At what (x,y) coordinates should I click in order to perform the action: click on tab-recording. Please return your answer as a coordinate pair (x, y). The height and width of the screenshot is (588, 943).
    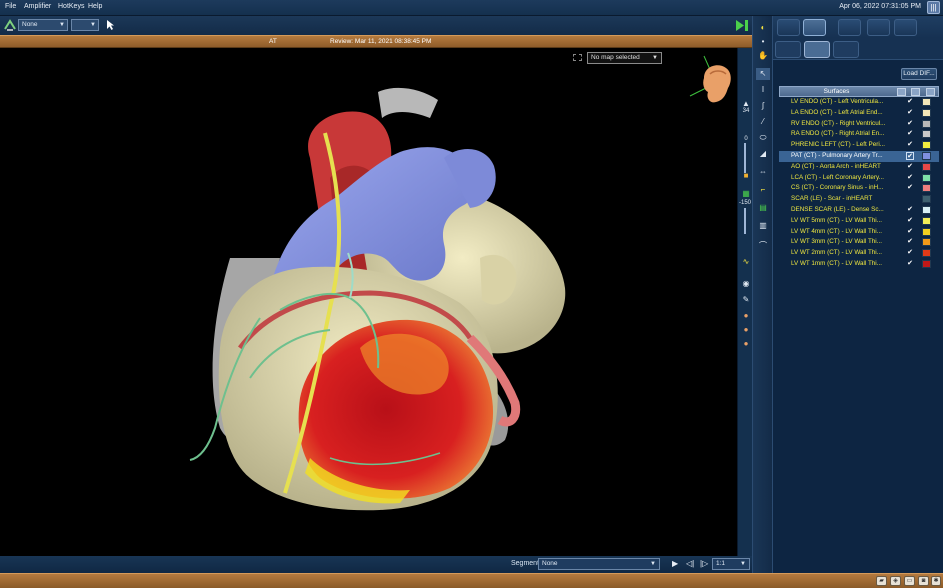
    Looking at the image, I should click on (878, 27).